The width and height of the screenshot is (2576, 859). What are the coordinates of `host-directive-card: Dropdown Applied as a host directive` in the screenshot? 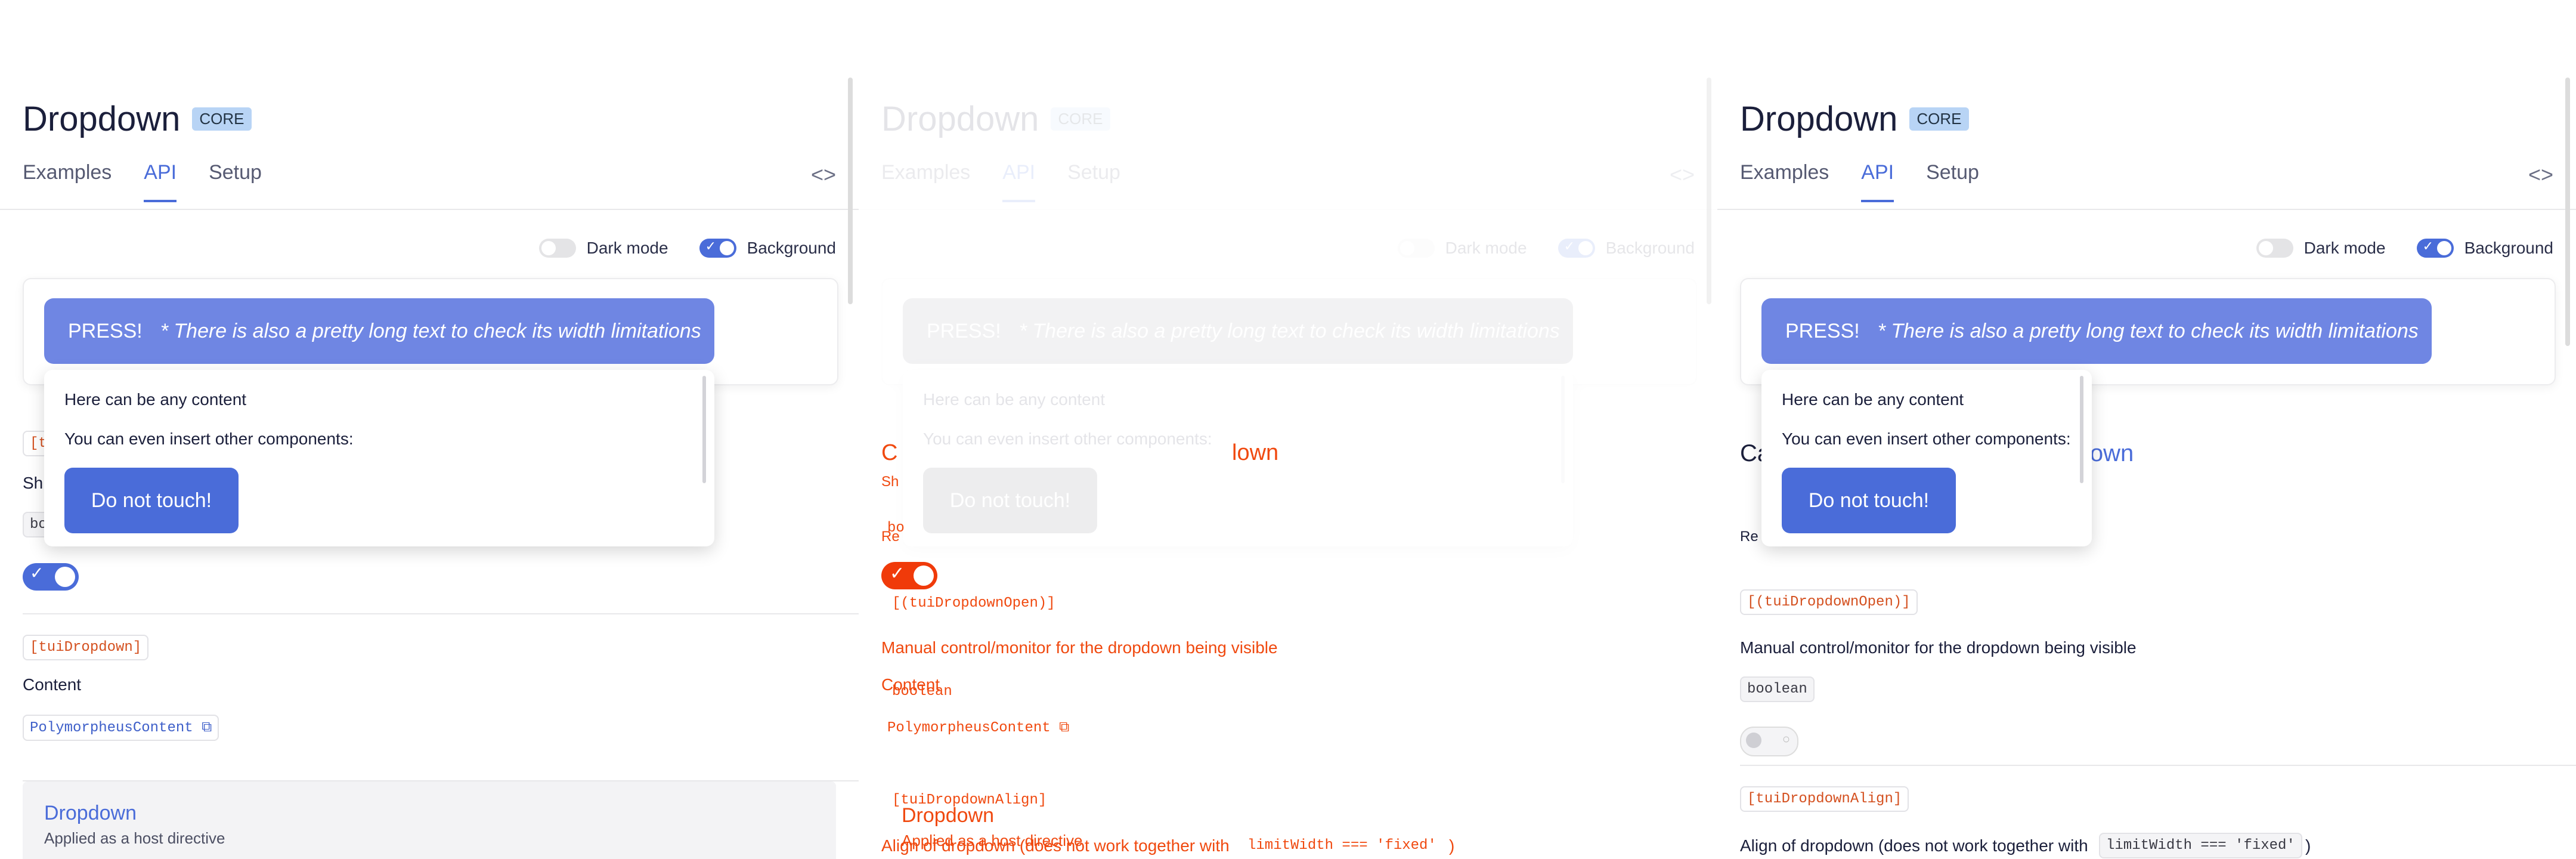 It's located at (429, 820).